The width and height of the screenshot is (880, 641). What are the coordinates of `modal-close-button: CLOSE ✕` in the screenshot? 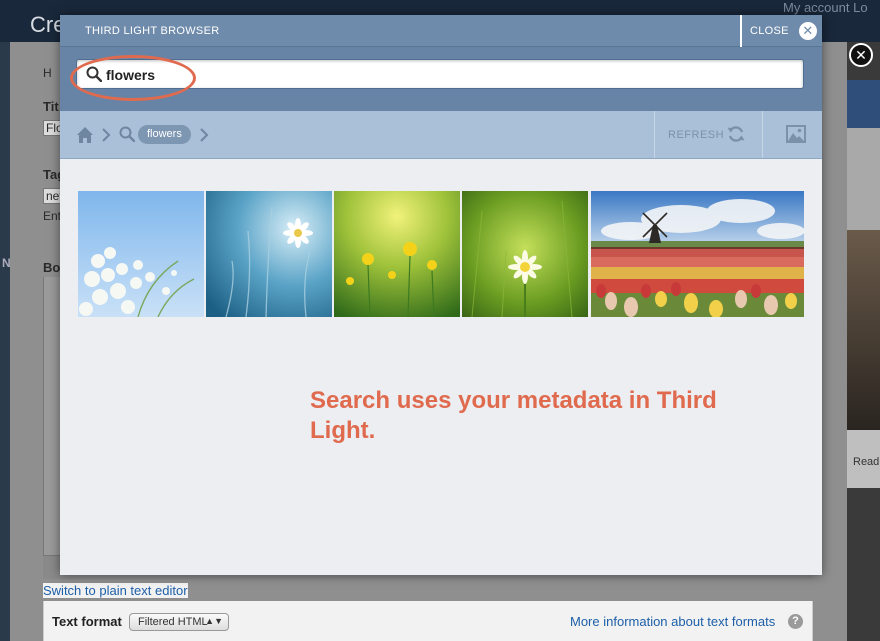 It's located at (781, 31).